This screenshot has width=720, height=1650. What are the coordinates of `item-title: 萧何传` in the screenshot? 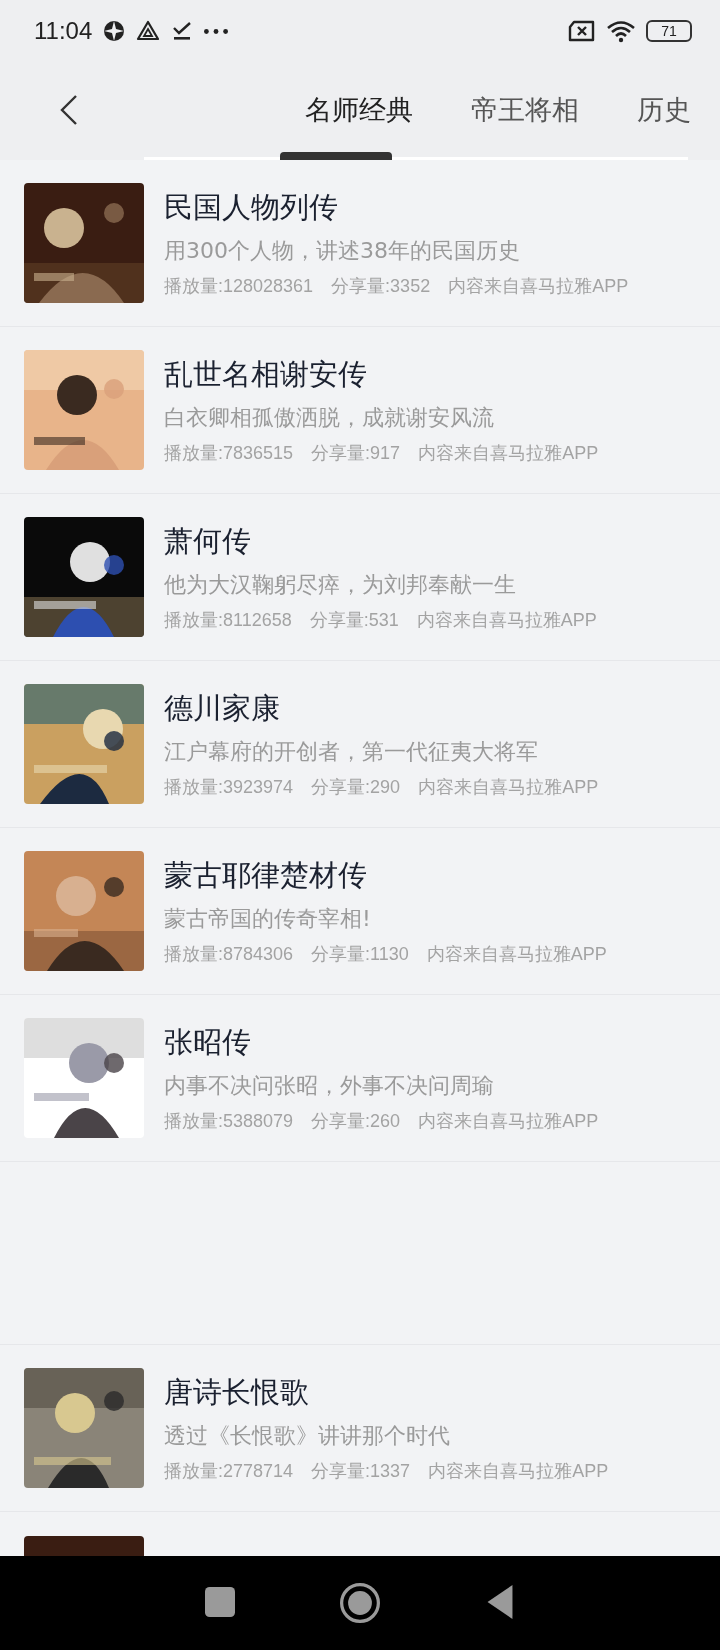 It's located at (380, 542).